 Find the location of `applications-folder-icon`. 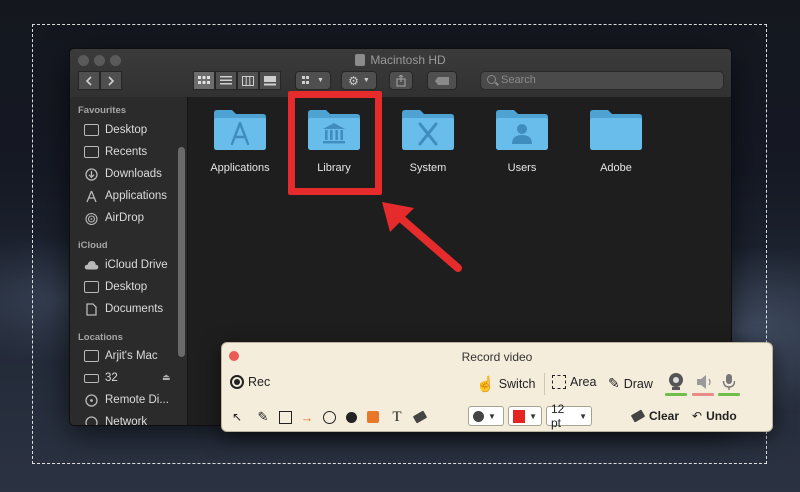

applications-folder-icon is located at coordinates (240, 130).